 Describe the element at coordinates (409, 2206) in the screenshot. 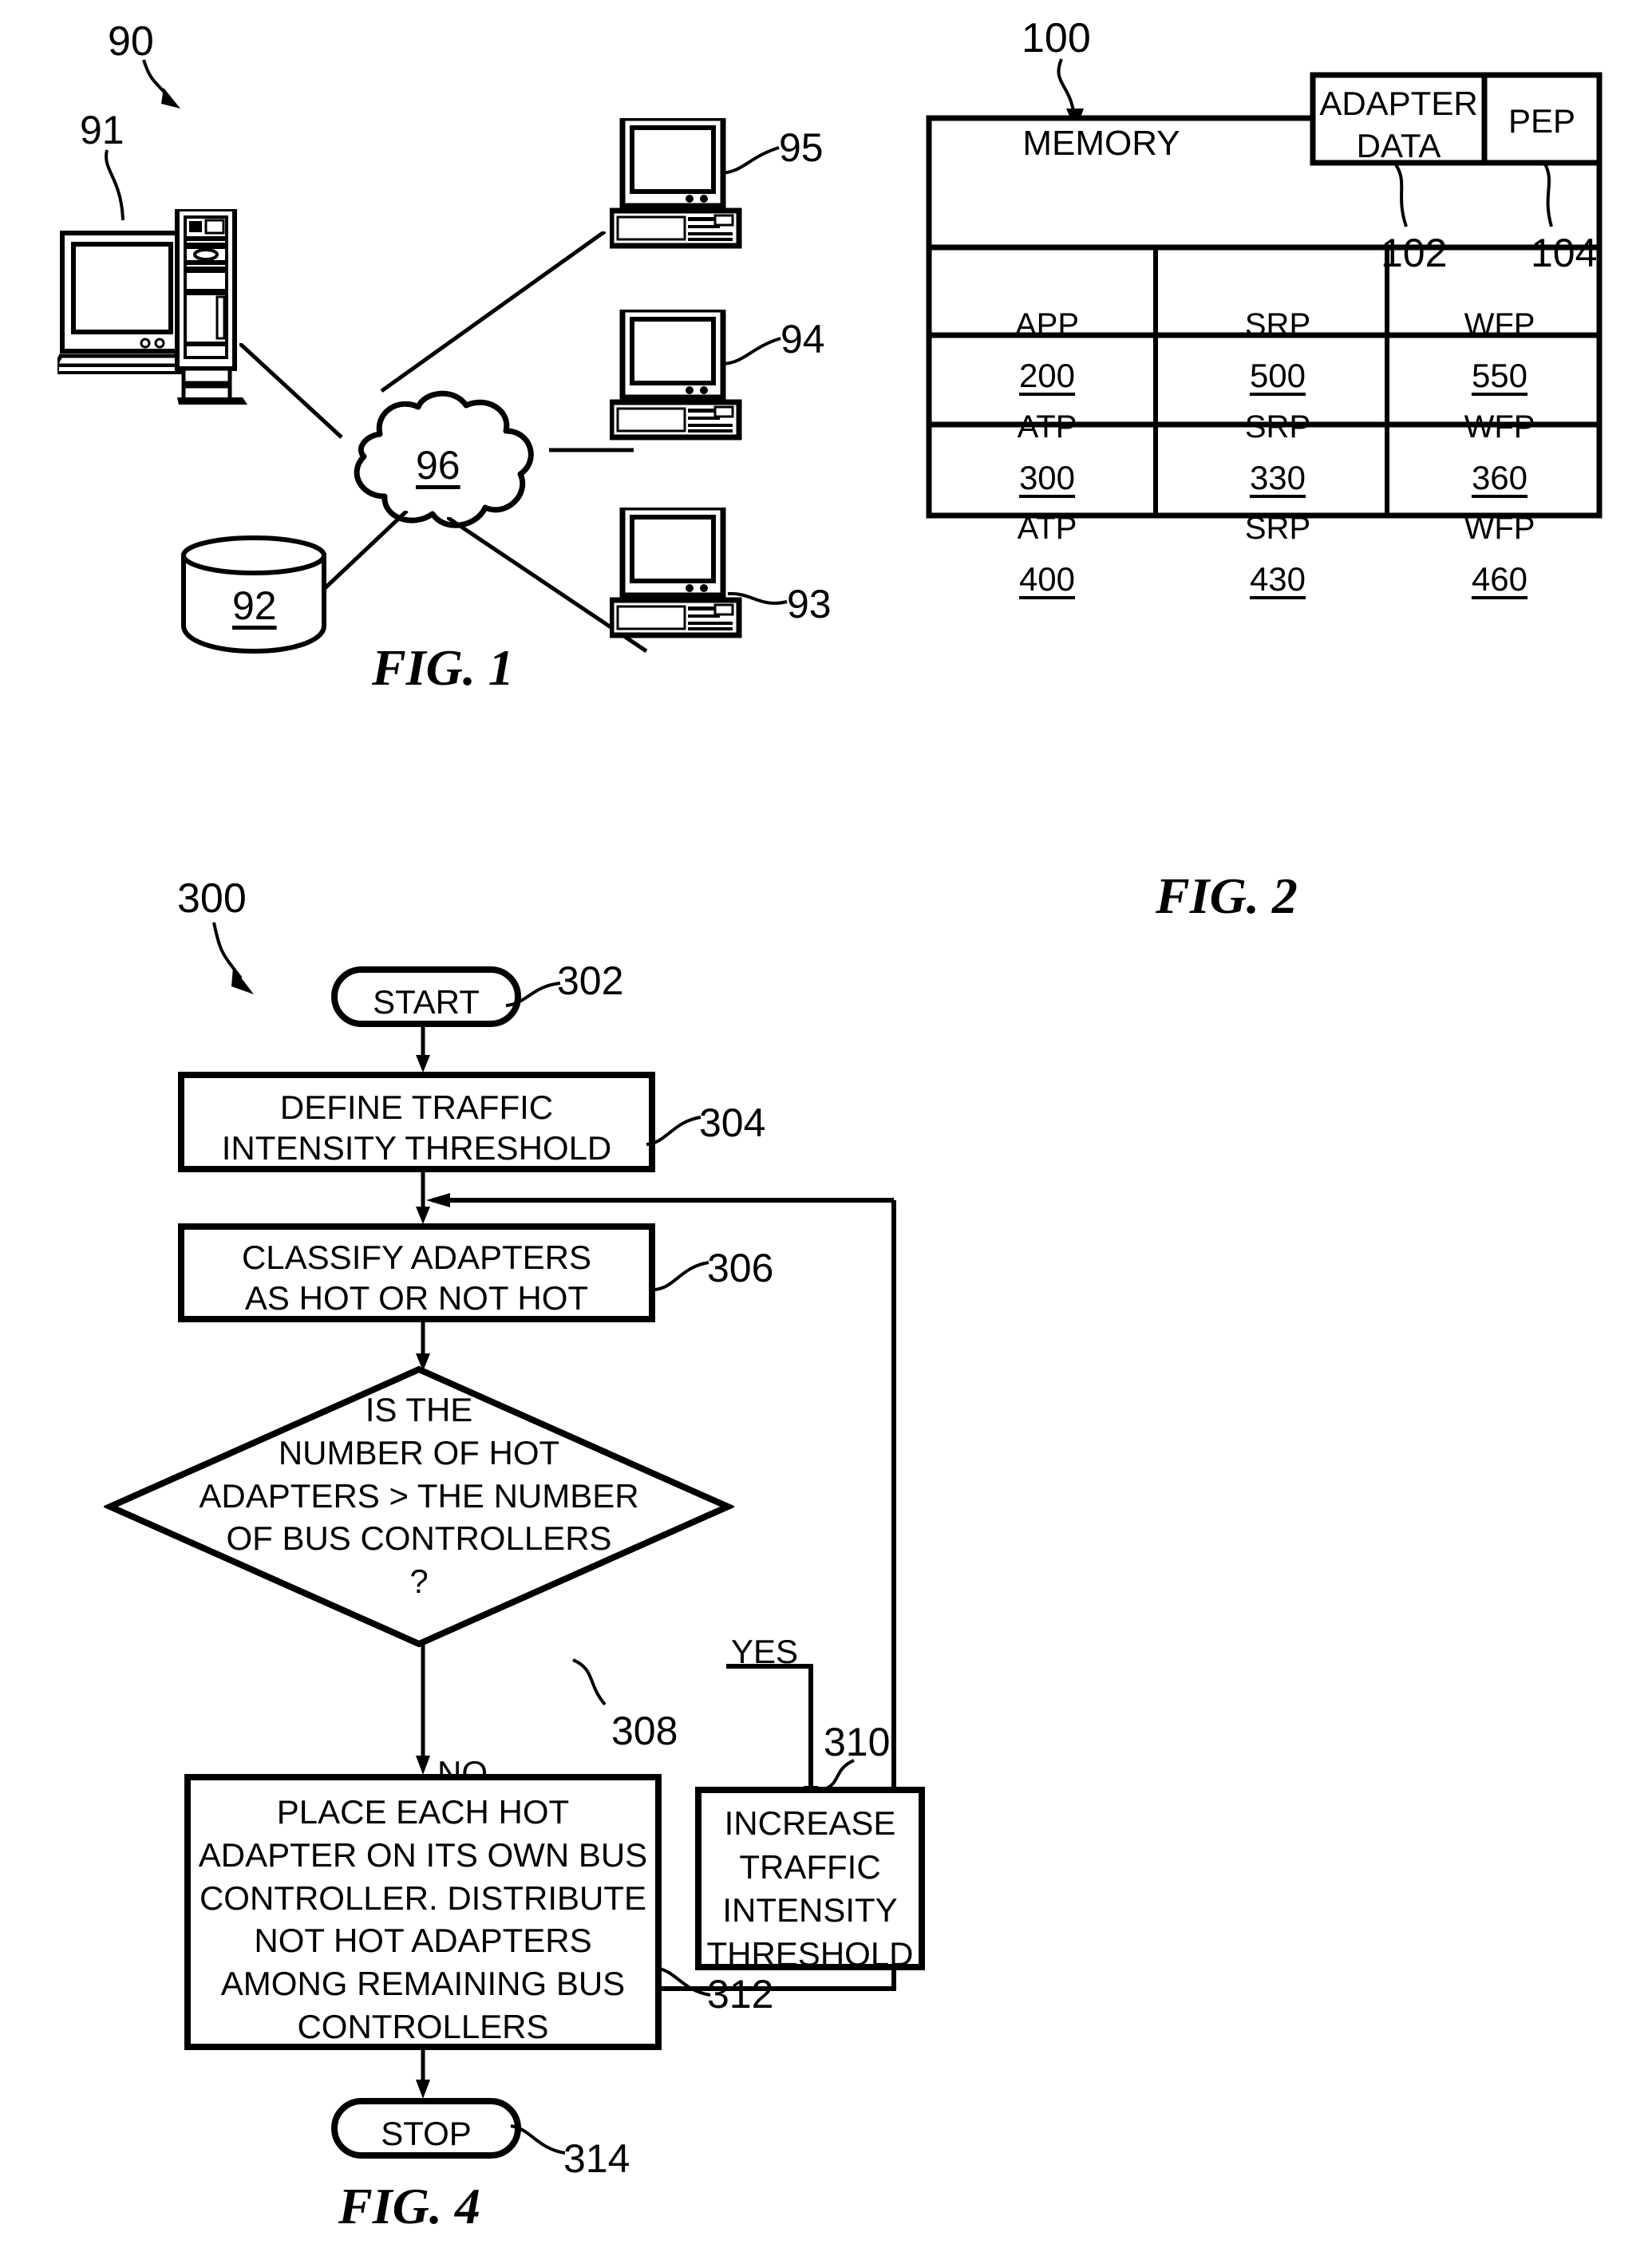

I see `figure-4-caption: FIG. 4` at that location.